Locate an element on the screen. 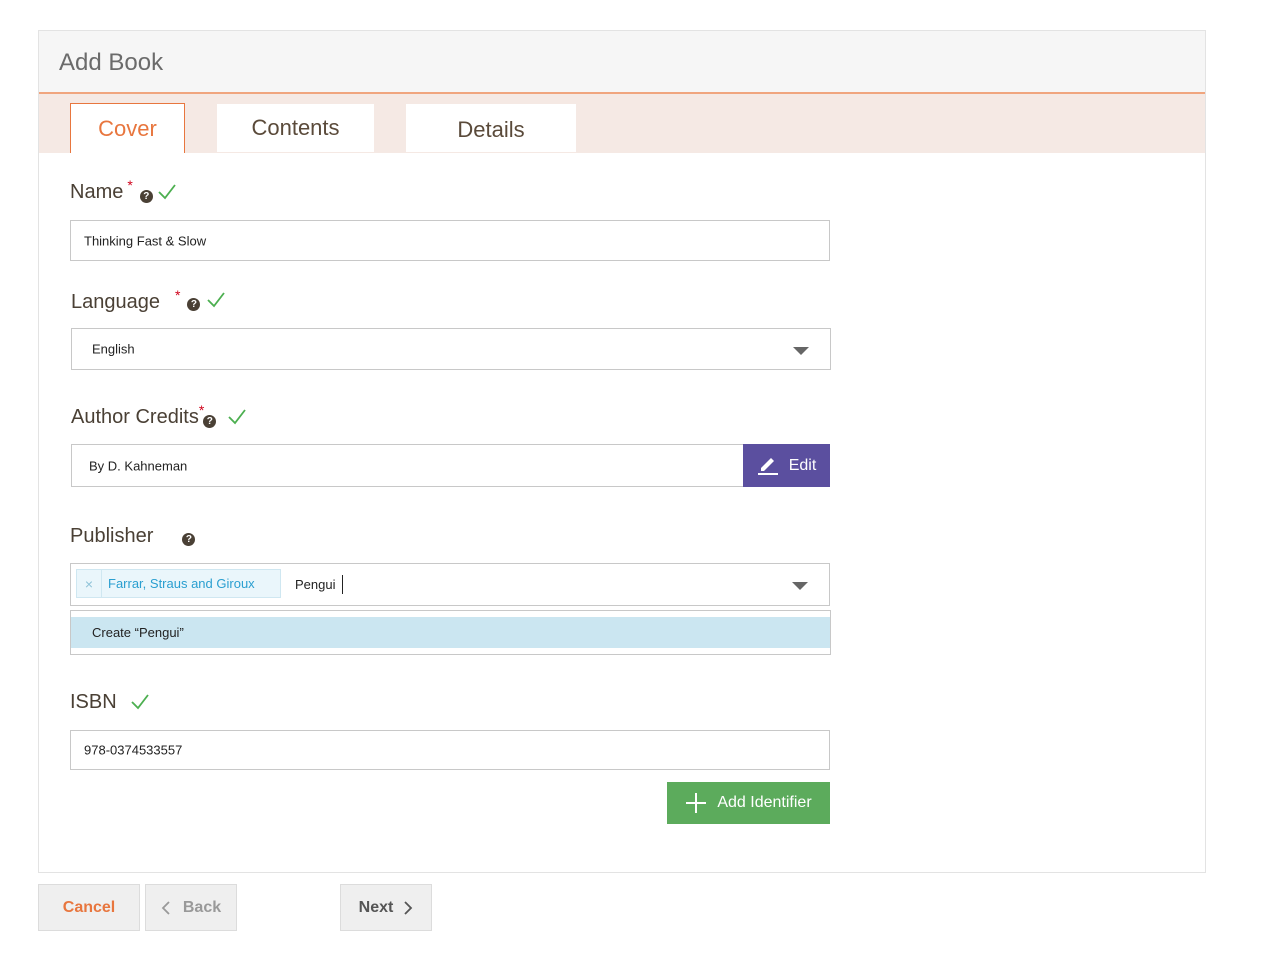 This screenshot has height=965, width=1266. next-label: Next is located at coordinates (376, 907).